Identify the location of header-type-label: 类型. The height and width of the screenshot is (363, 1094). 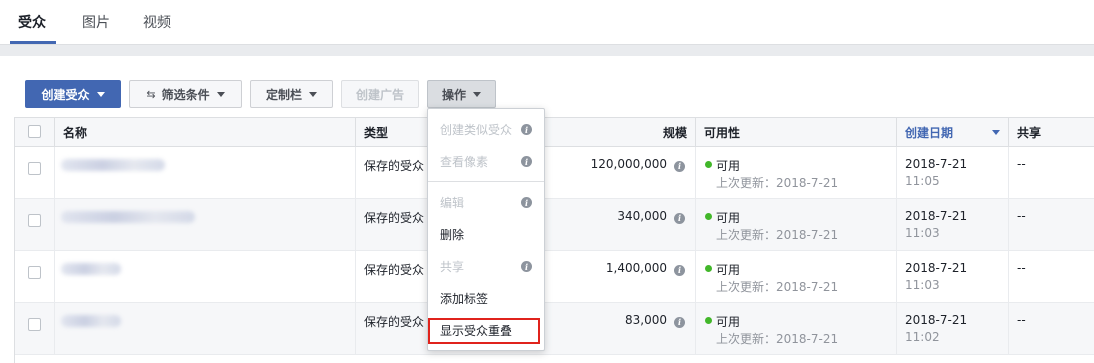
(376, 133).